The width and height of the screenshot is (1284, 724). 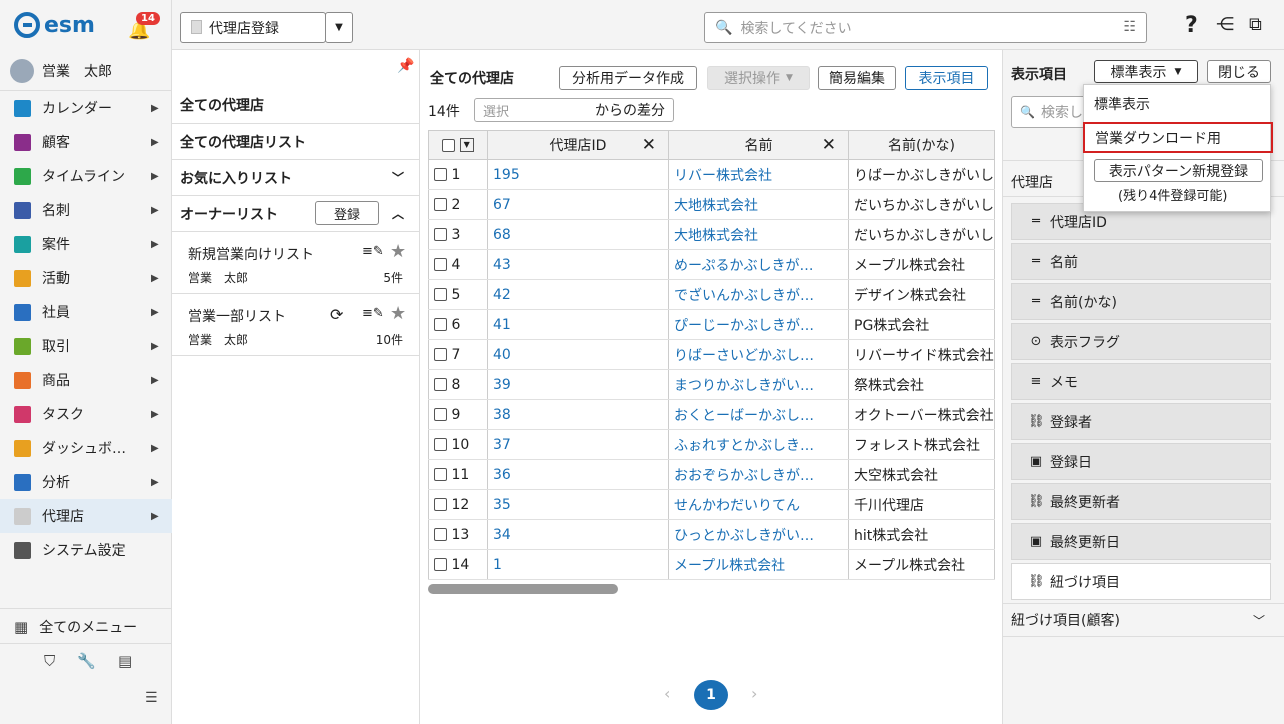 I want to click on agency-name-cell: 大地株式会社, so click(x=758, y=234).